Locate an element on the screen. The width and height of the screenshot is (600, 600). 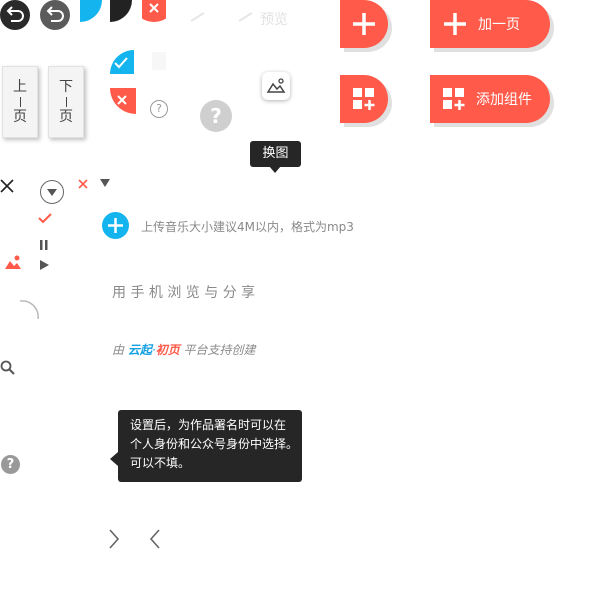
undo-gray-button is located at coordinates (55, 15).